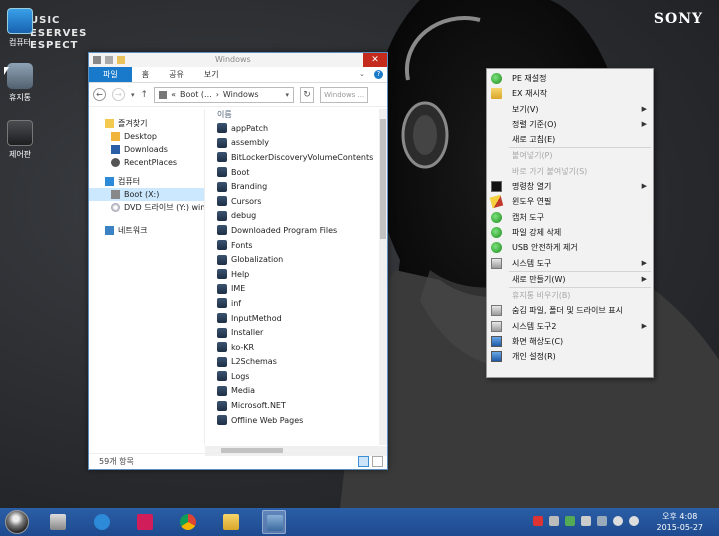 This screenshot has height=536, width=719. What do you see at coordinates (570, 93) in the screenshot?
I see `context-menu-item: EX 재시작` at bounding box center [570, 93].